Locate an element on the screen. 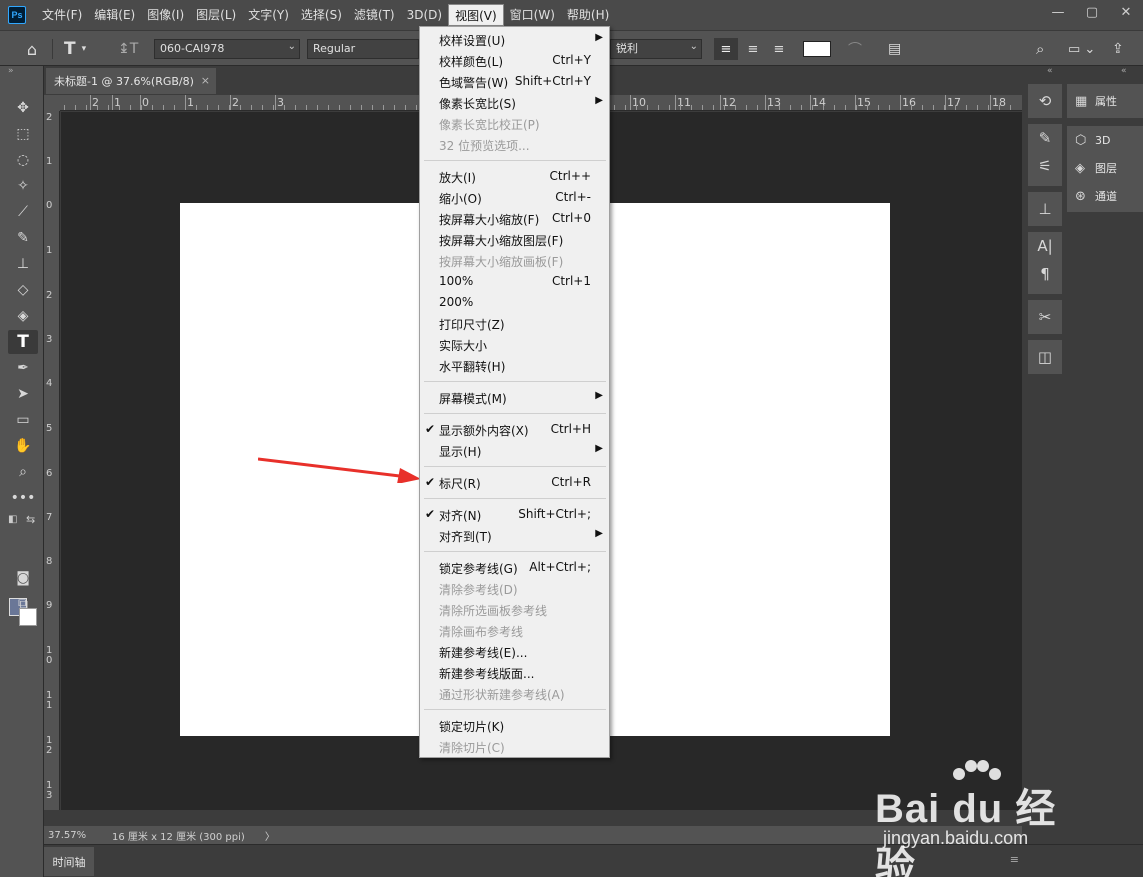 Image resolution: width=1143 pixels, height=877 pixels. 3d-panel-button: ⬡ 3D is located at coordinates (1105, 140).